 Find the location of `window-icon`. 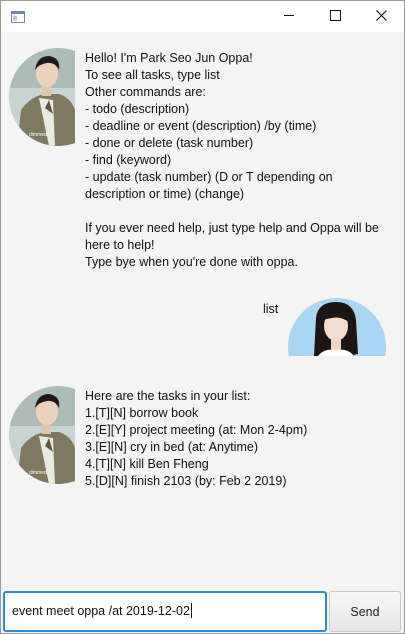

window-icon is located at coordinates (18, 16).